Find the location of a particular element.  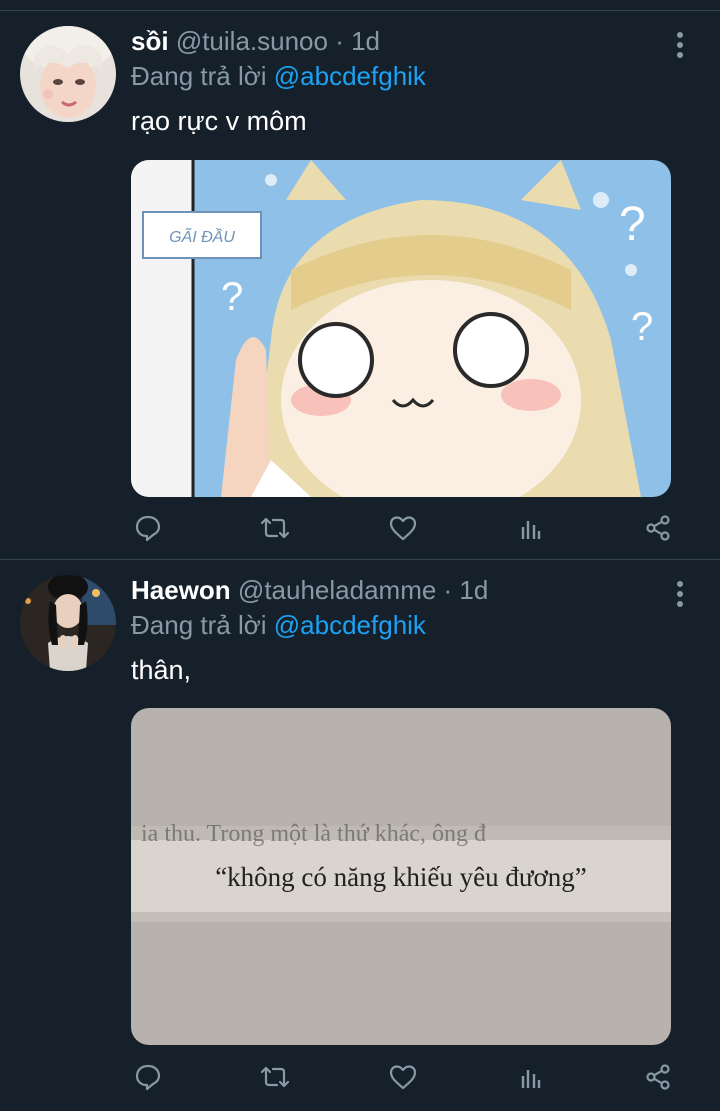

caption-label: GÃI ĐẦU is located at coordinates (202, 236).